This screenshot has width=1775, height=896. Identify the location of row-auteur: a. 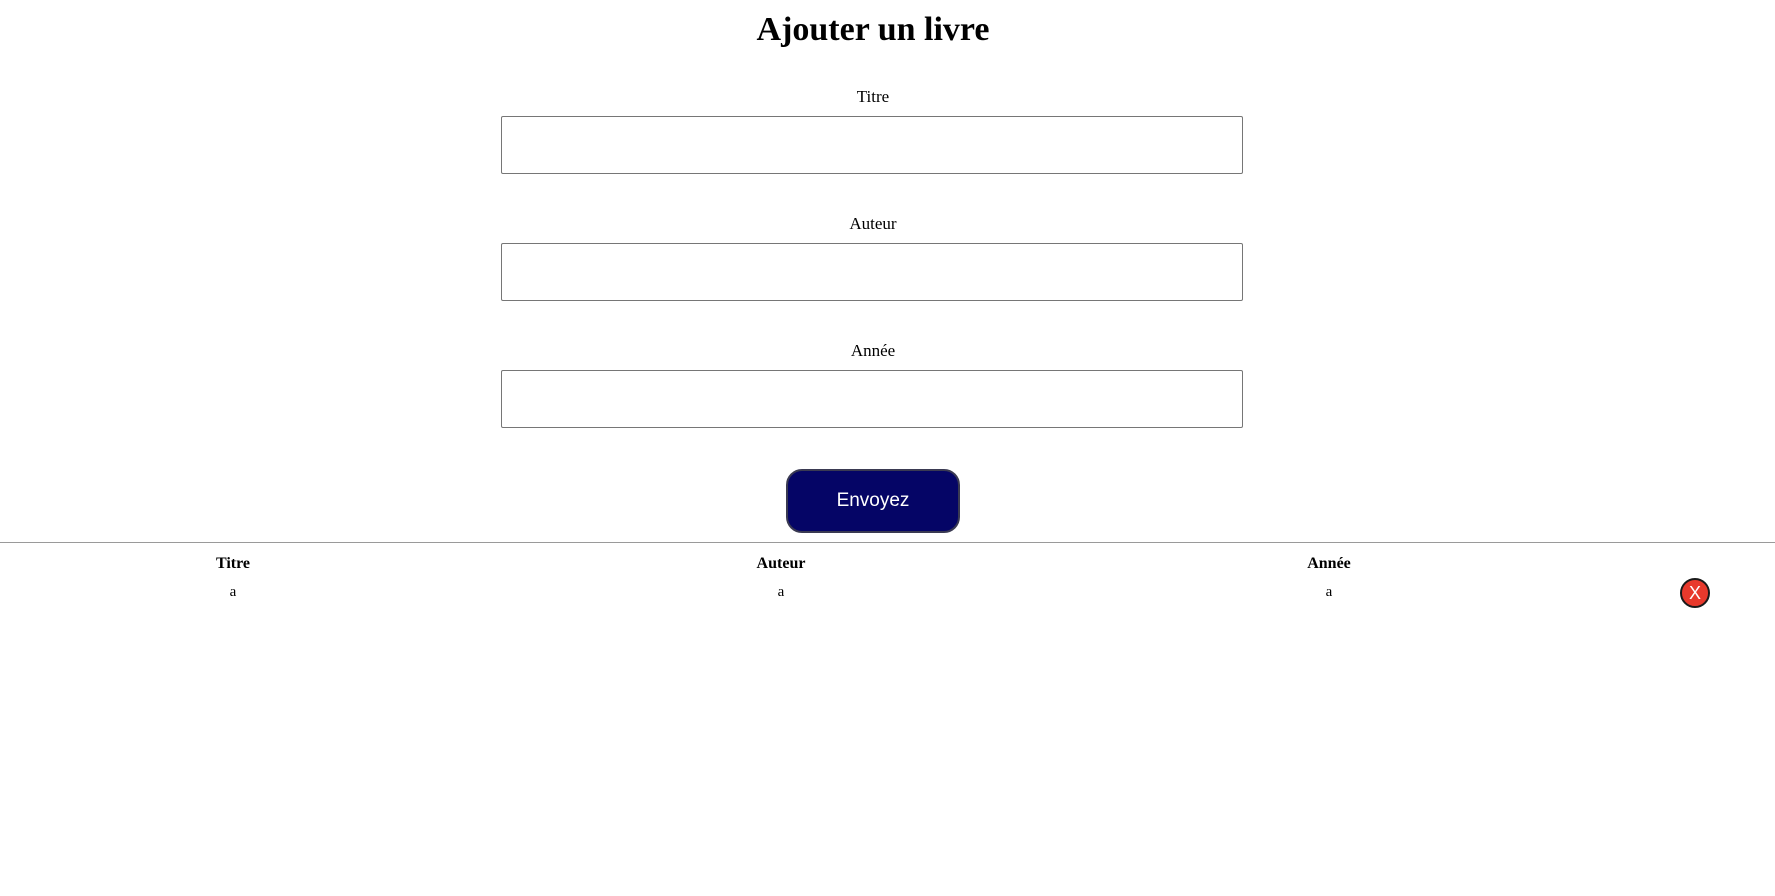
(781, 592).